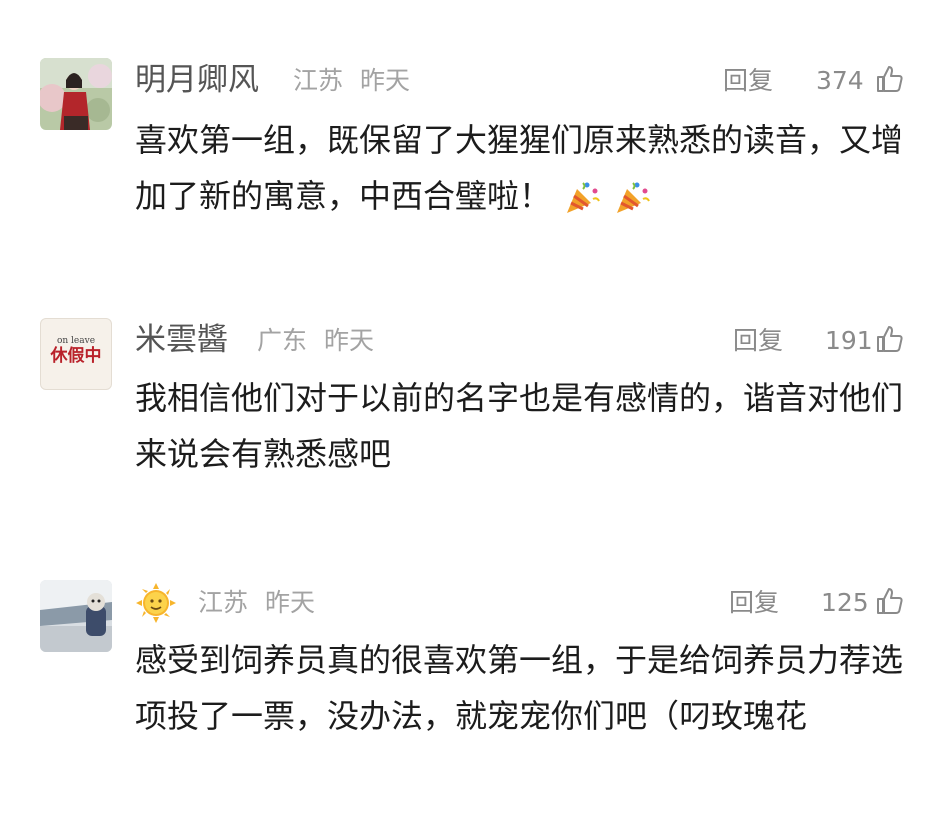 Image resolution: width=949 pixels, height=830 pixels. What do you see at coordinates (519, 426) in the screenshot?
I see `comment-text: 我相信他们对于以前的名字也是有感情的，谐音对他们来说会有熟悉感吧` at bounding box center [519, 426].